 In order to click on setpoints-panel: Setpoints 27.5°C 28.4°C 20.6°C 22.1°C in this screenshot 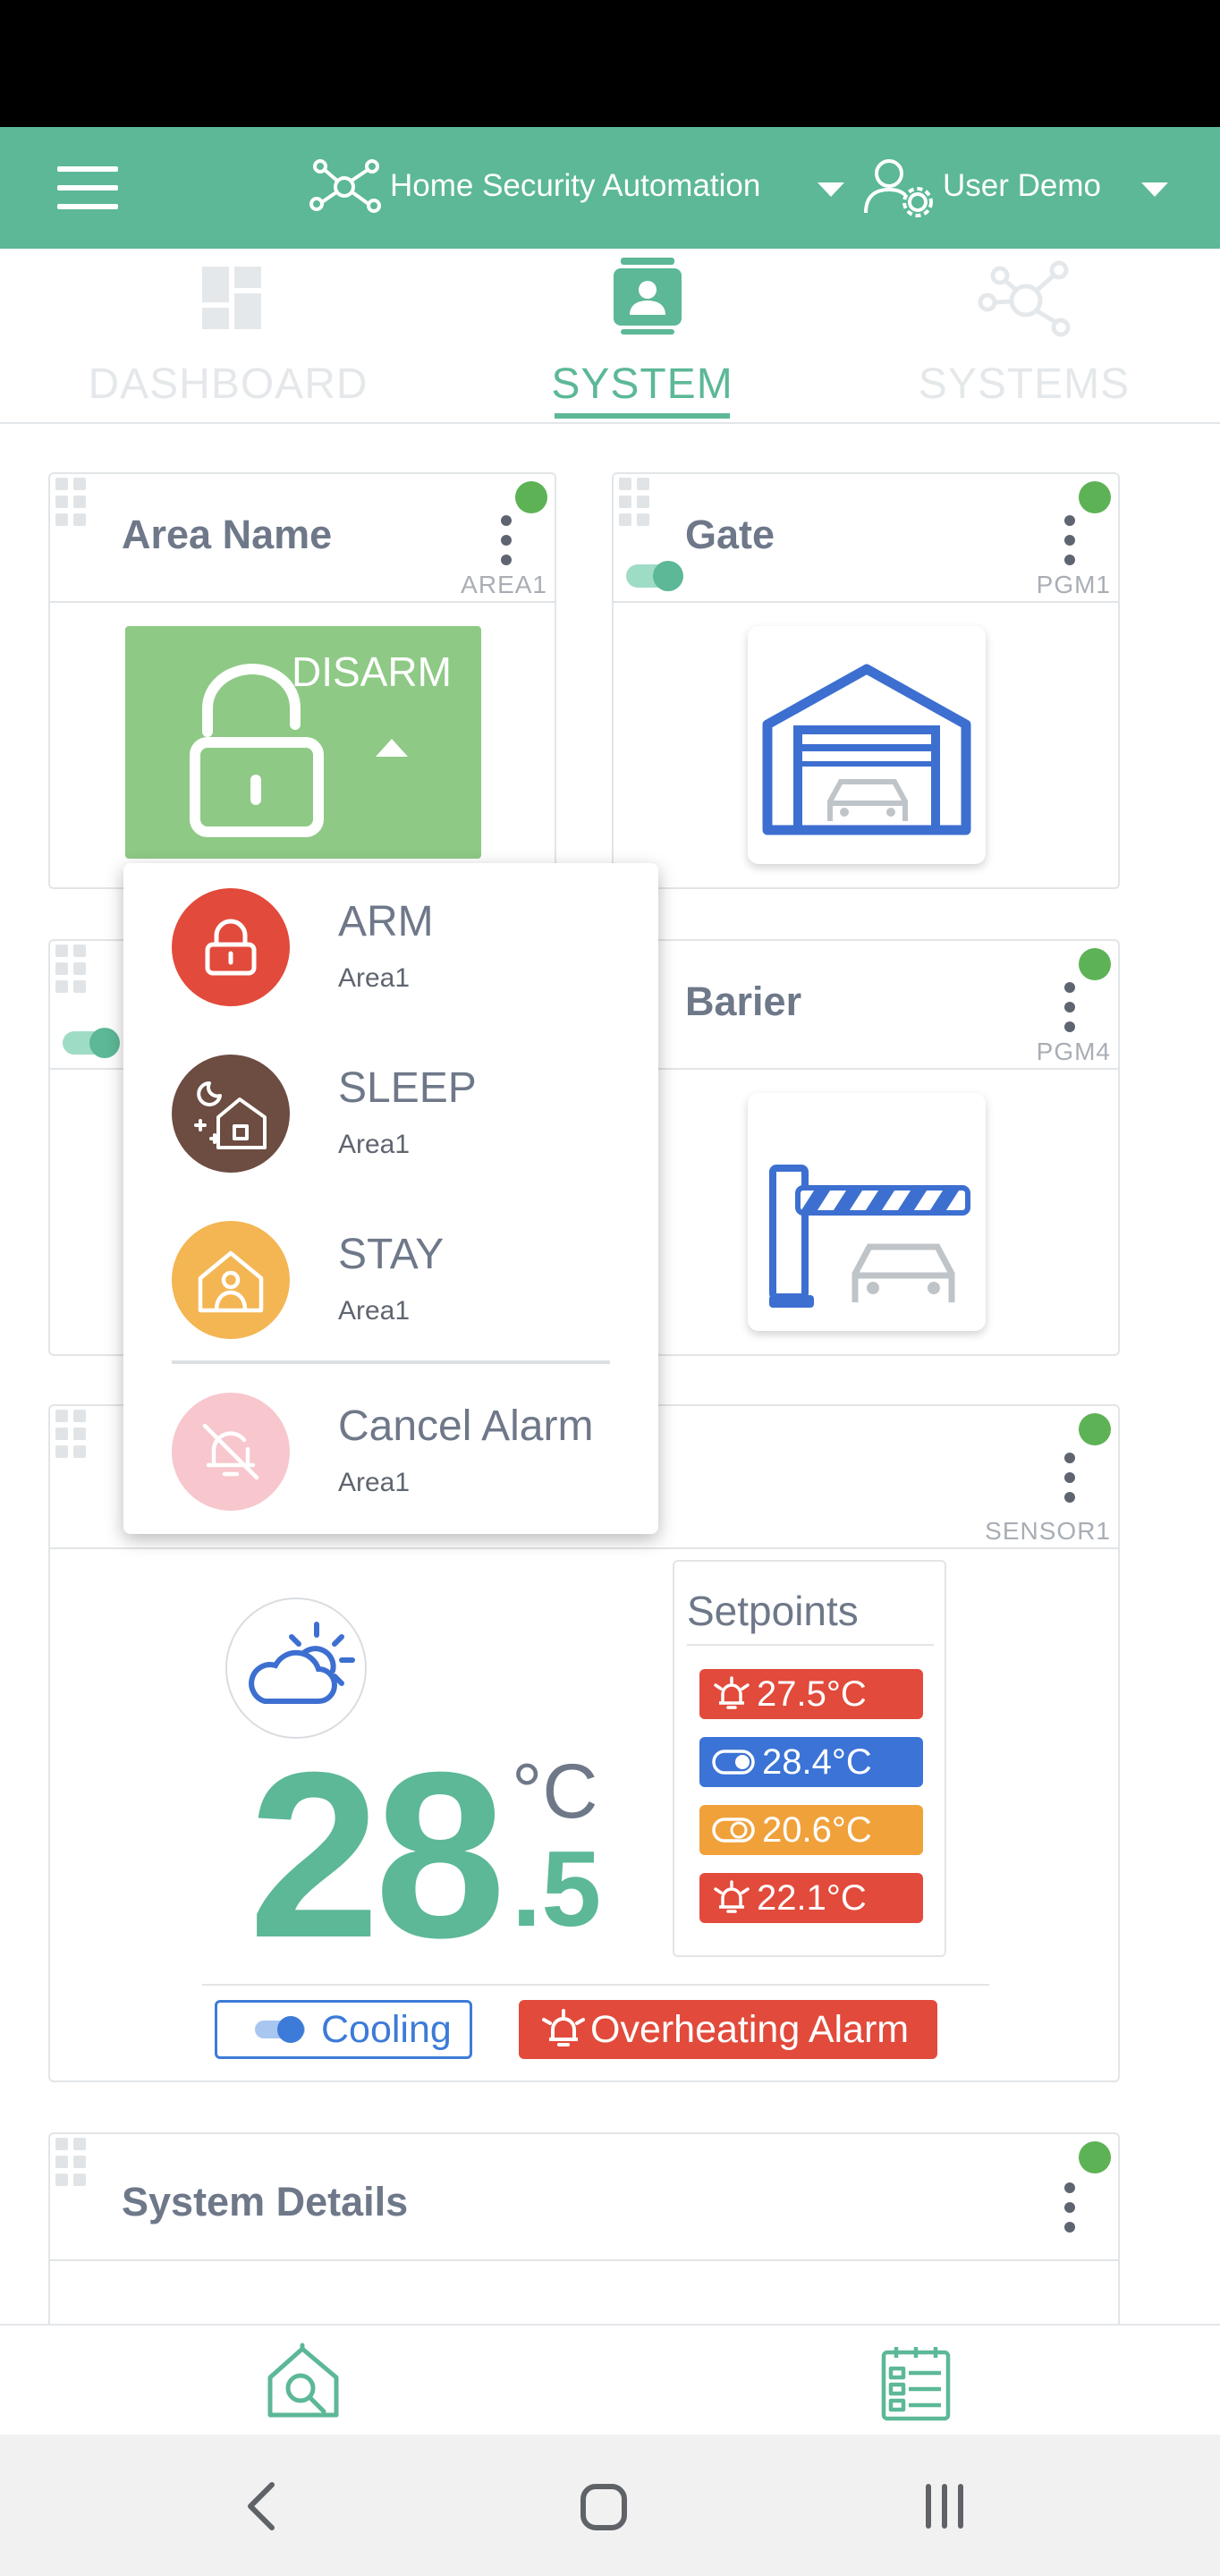, I will do `click(809, 1758)`.